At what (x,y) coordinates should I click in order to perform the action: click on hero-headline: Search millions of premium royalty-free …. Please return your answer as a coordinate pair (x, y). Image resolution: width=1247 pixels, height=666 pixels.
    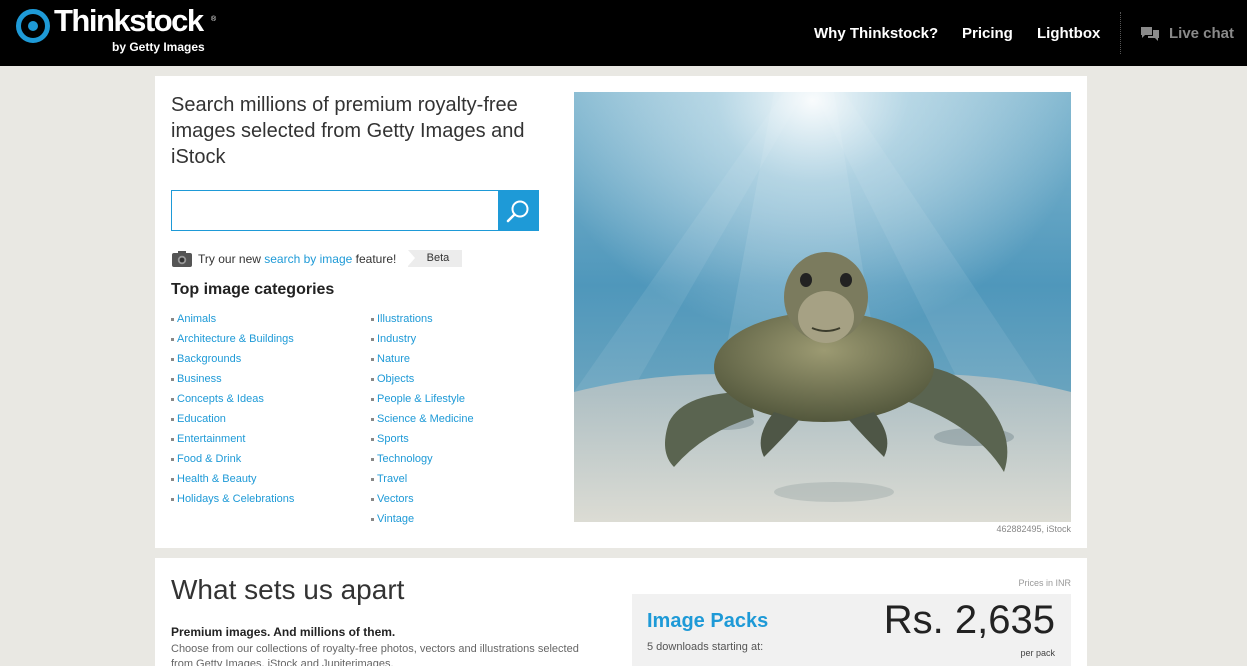
    Looking at the image, I should click on (348, 131).